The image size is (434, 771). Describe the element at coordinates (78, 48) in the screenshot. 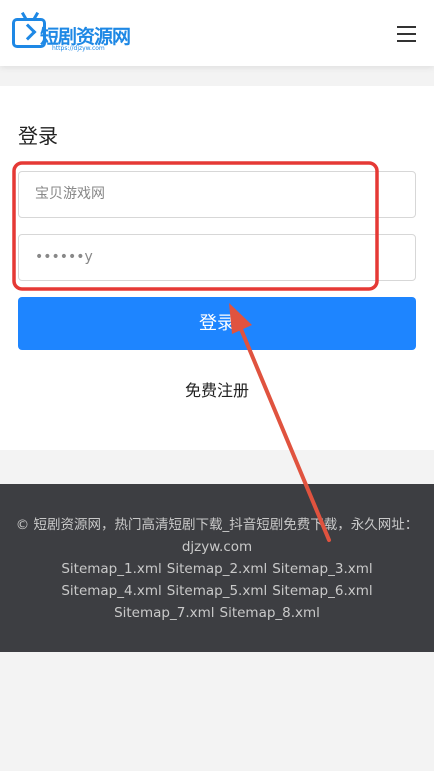

I see `logo-subtext: https://djzyw.com` at that location.